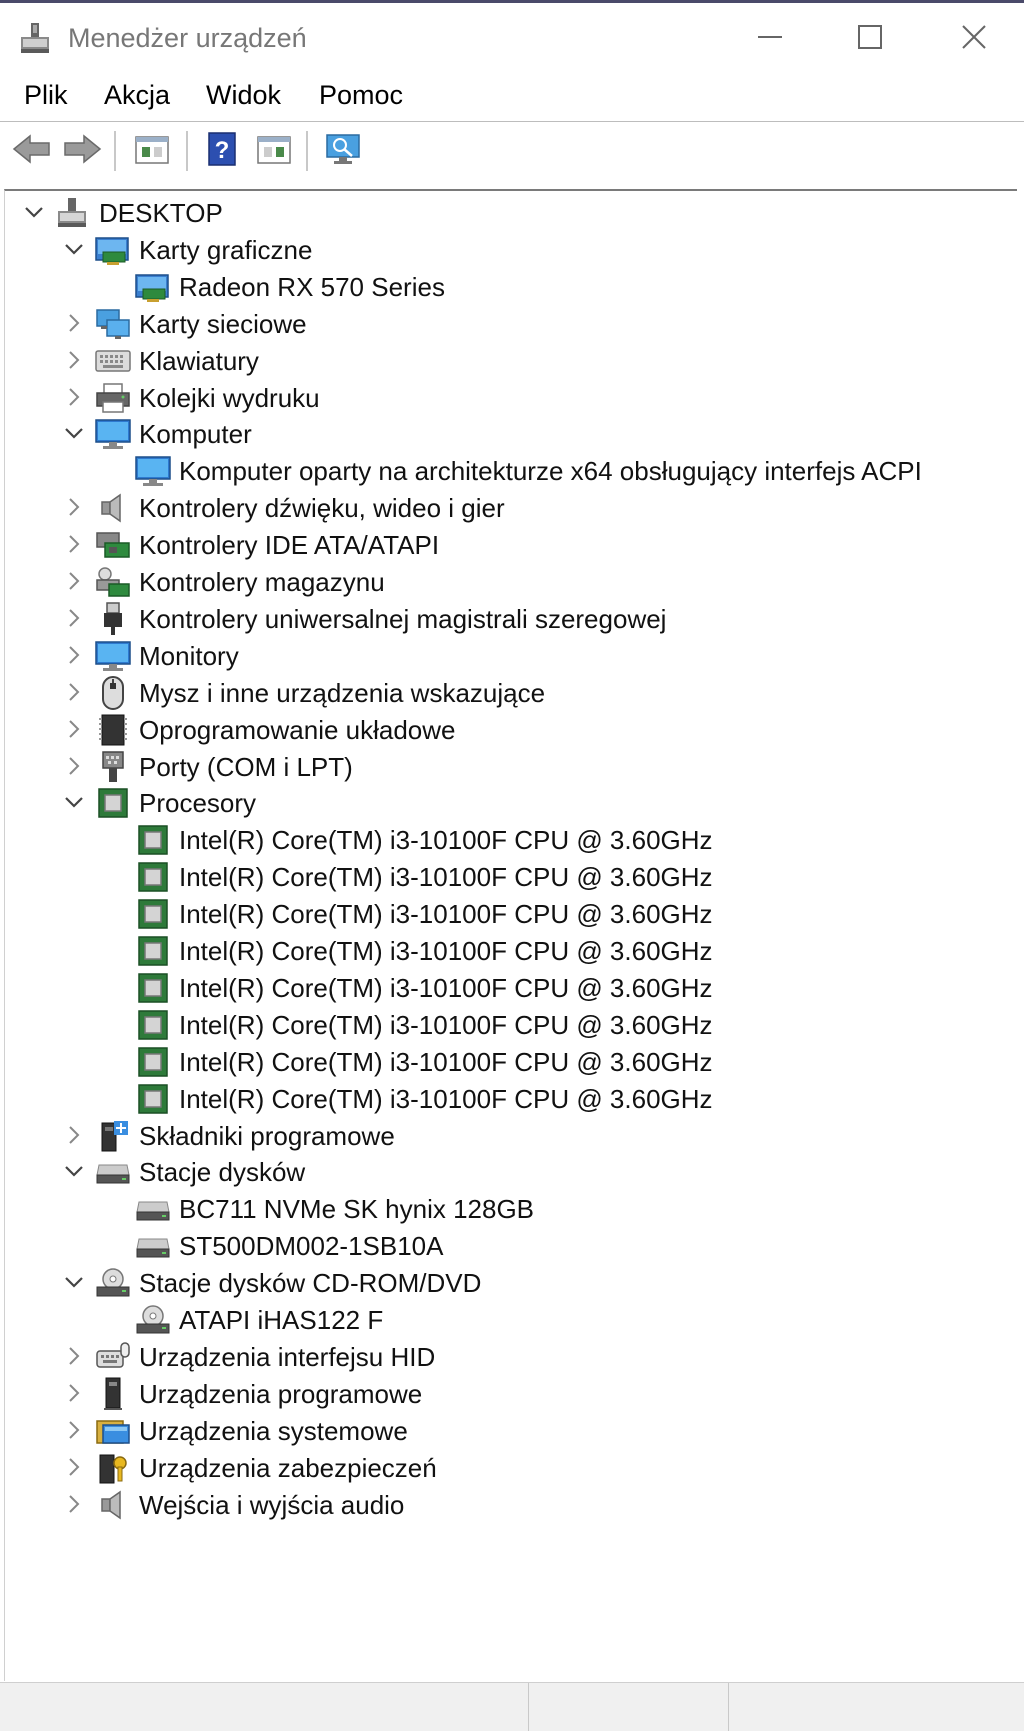  Describe the element at coordinates (246, 766) in the screenshot. I see `node-label: Porty (COM i LPT)` at that location.